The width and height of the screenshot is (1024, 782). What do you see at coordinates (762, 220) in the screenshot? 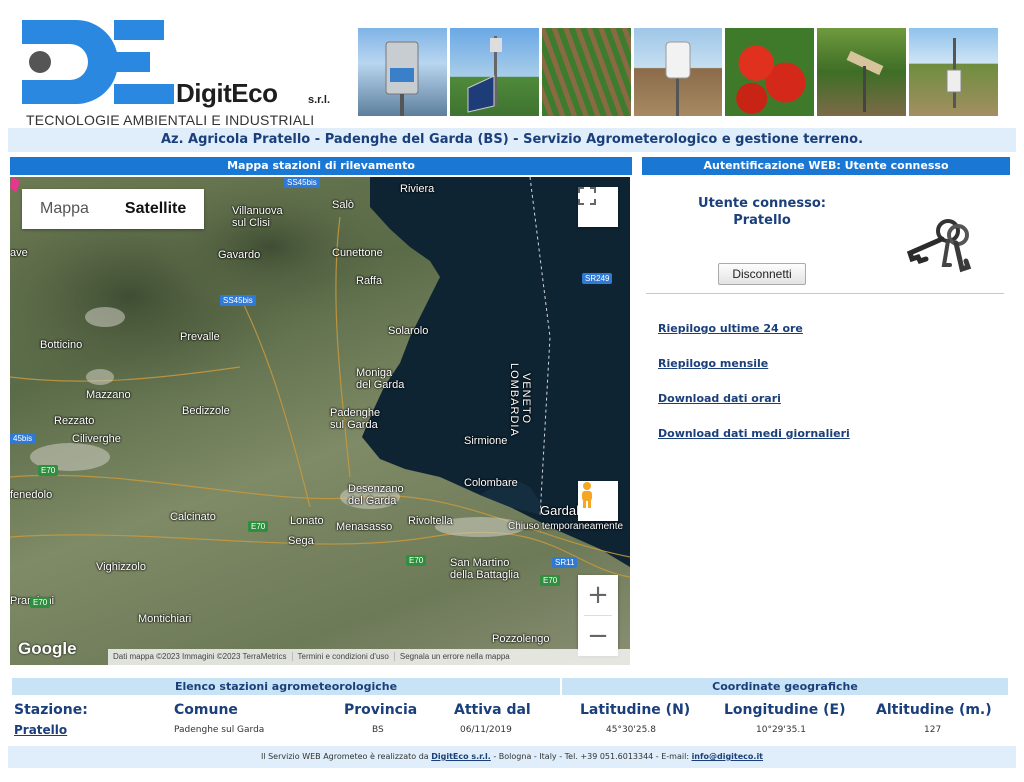
I see `connected-user-name: Pratello` at bounding box center [762, 220].